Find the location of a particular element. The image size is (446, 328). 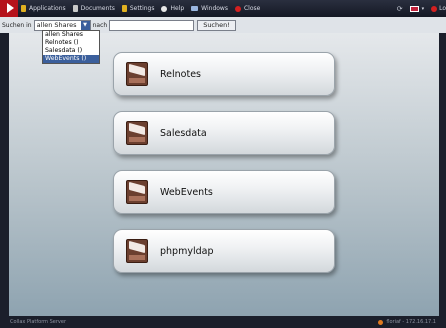

share-scope-select: allen Shares ▼ is located at coordinates (62, 25).